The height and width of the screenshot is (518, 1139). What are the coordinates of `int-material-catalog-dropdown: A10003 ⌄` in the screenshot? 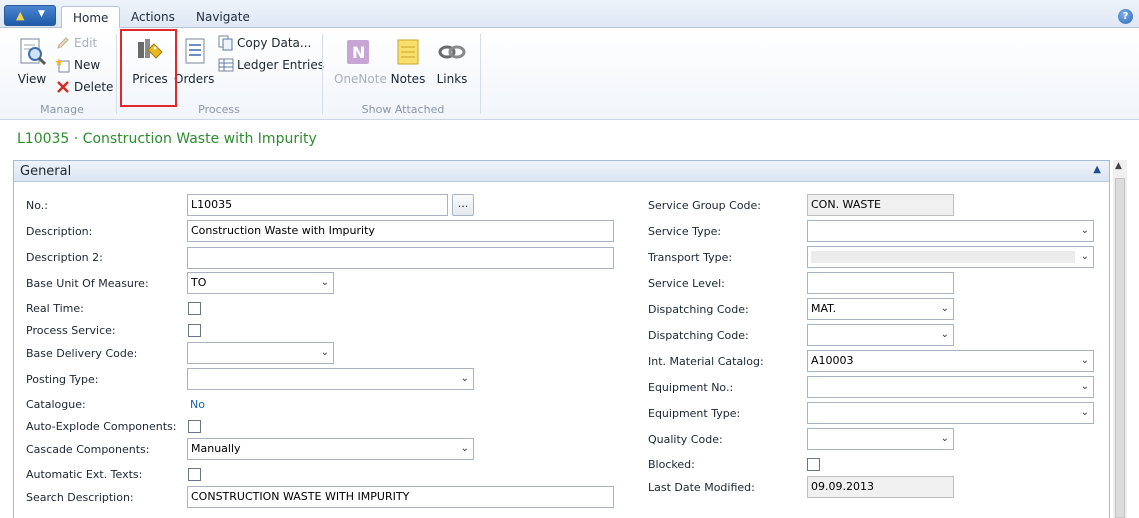 It's located at (950, 361).